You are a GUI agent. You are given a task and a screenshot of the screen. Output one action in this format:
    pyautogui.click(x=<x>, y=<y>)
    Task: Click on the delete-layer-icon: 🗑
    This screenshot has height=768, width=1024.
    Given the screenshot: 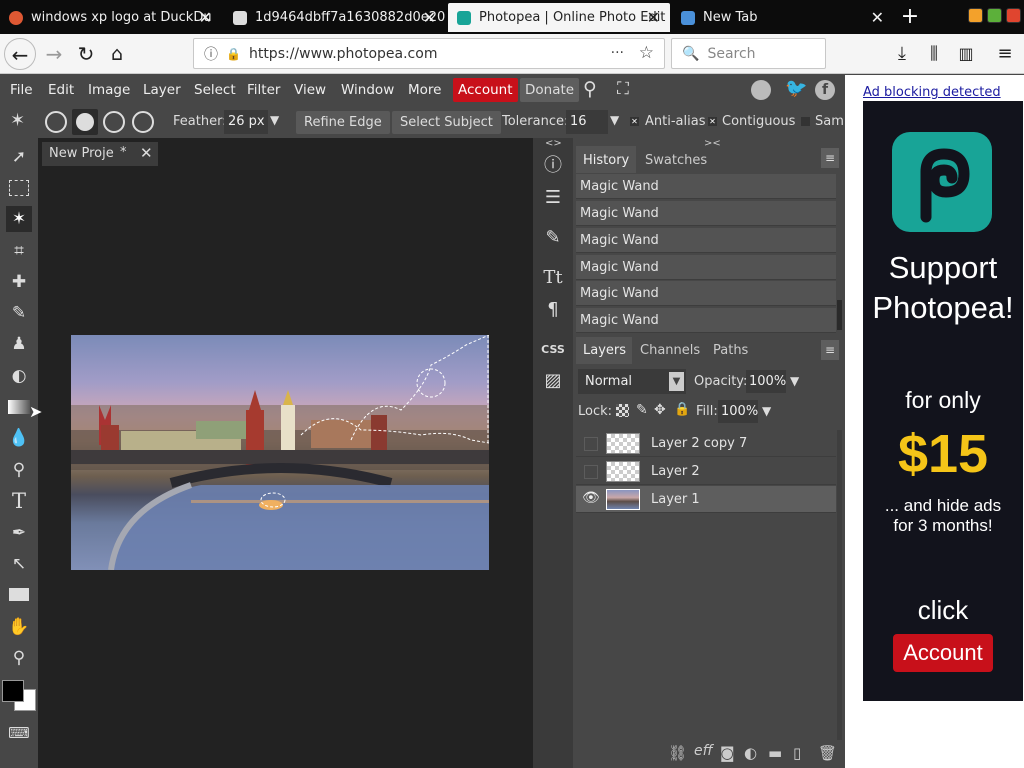 What is the action you would take?
    pyautogui.click(x=827, y=753)
    